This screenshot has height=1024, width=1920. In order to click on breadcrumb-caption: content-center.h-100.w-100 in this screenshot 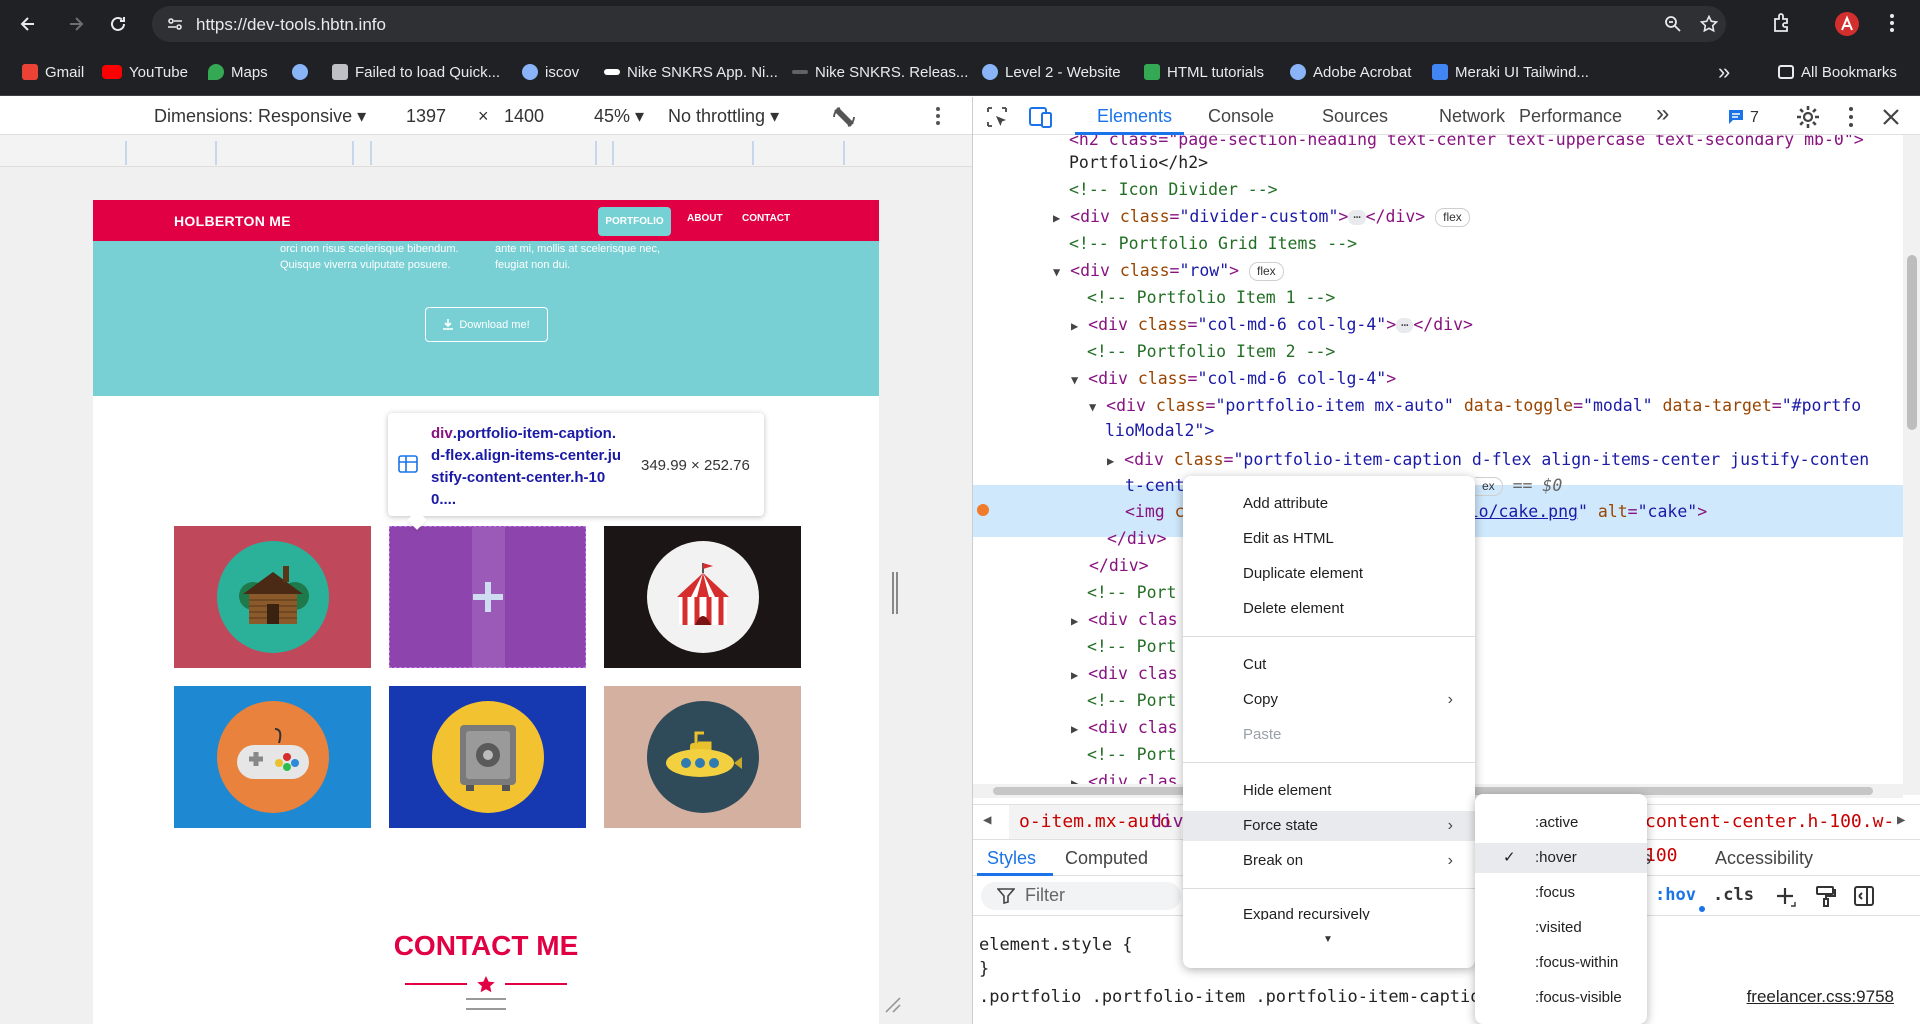, I will do `click(1782, 835)`.